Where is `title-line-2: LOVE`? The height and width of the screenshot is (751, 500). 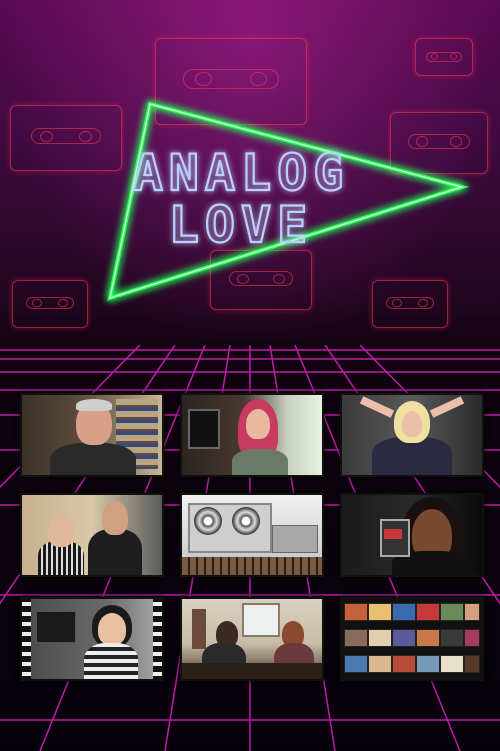
title-line-2: LOVE is located at coordinates (241, 225).